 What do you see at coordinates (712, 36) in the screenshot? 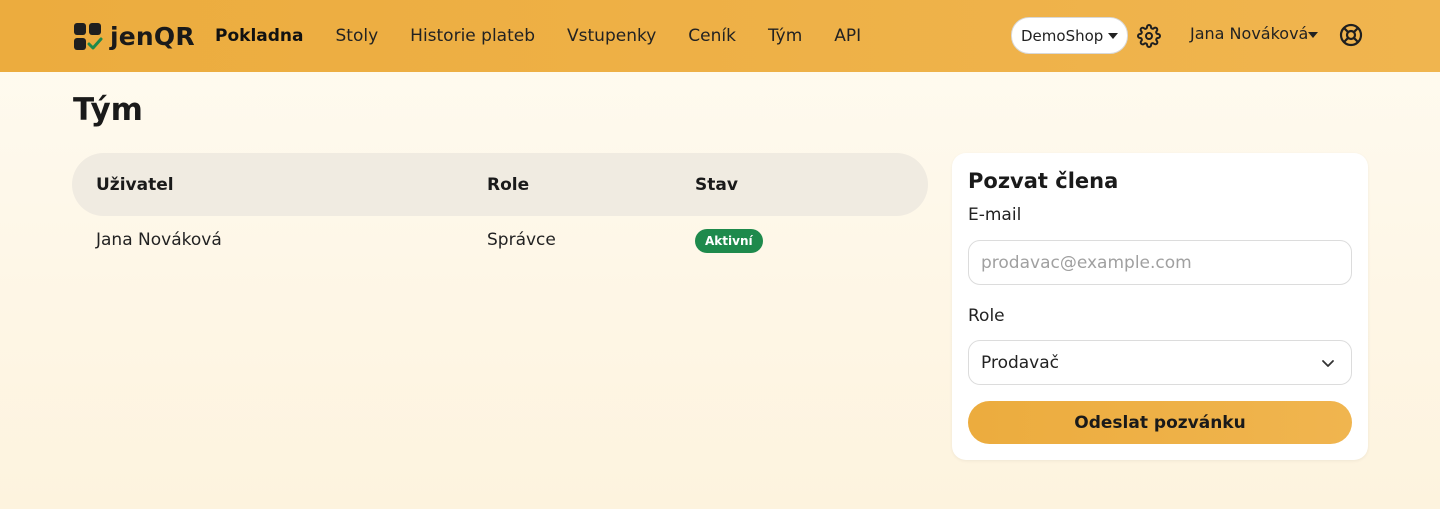
I see `nav-item-cenik: Ceník` at bounding box center [712, 36].